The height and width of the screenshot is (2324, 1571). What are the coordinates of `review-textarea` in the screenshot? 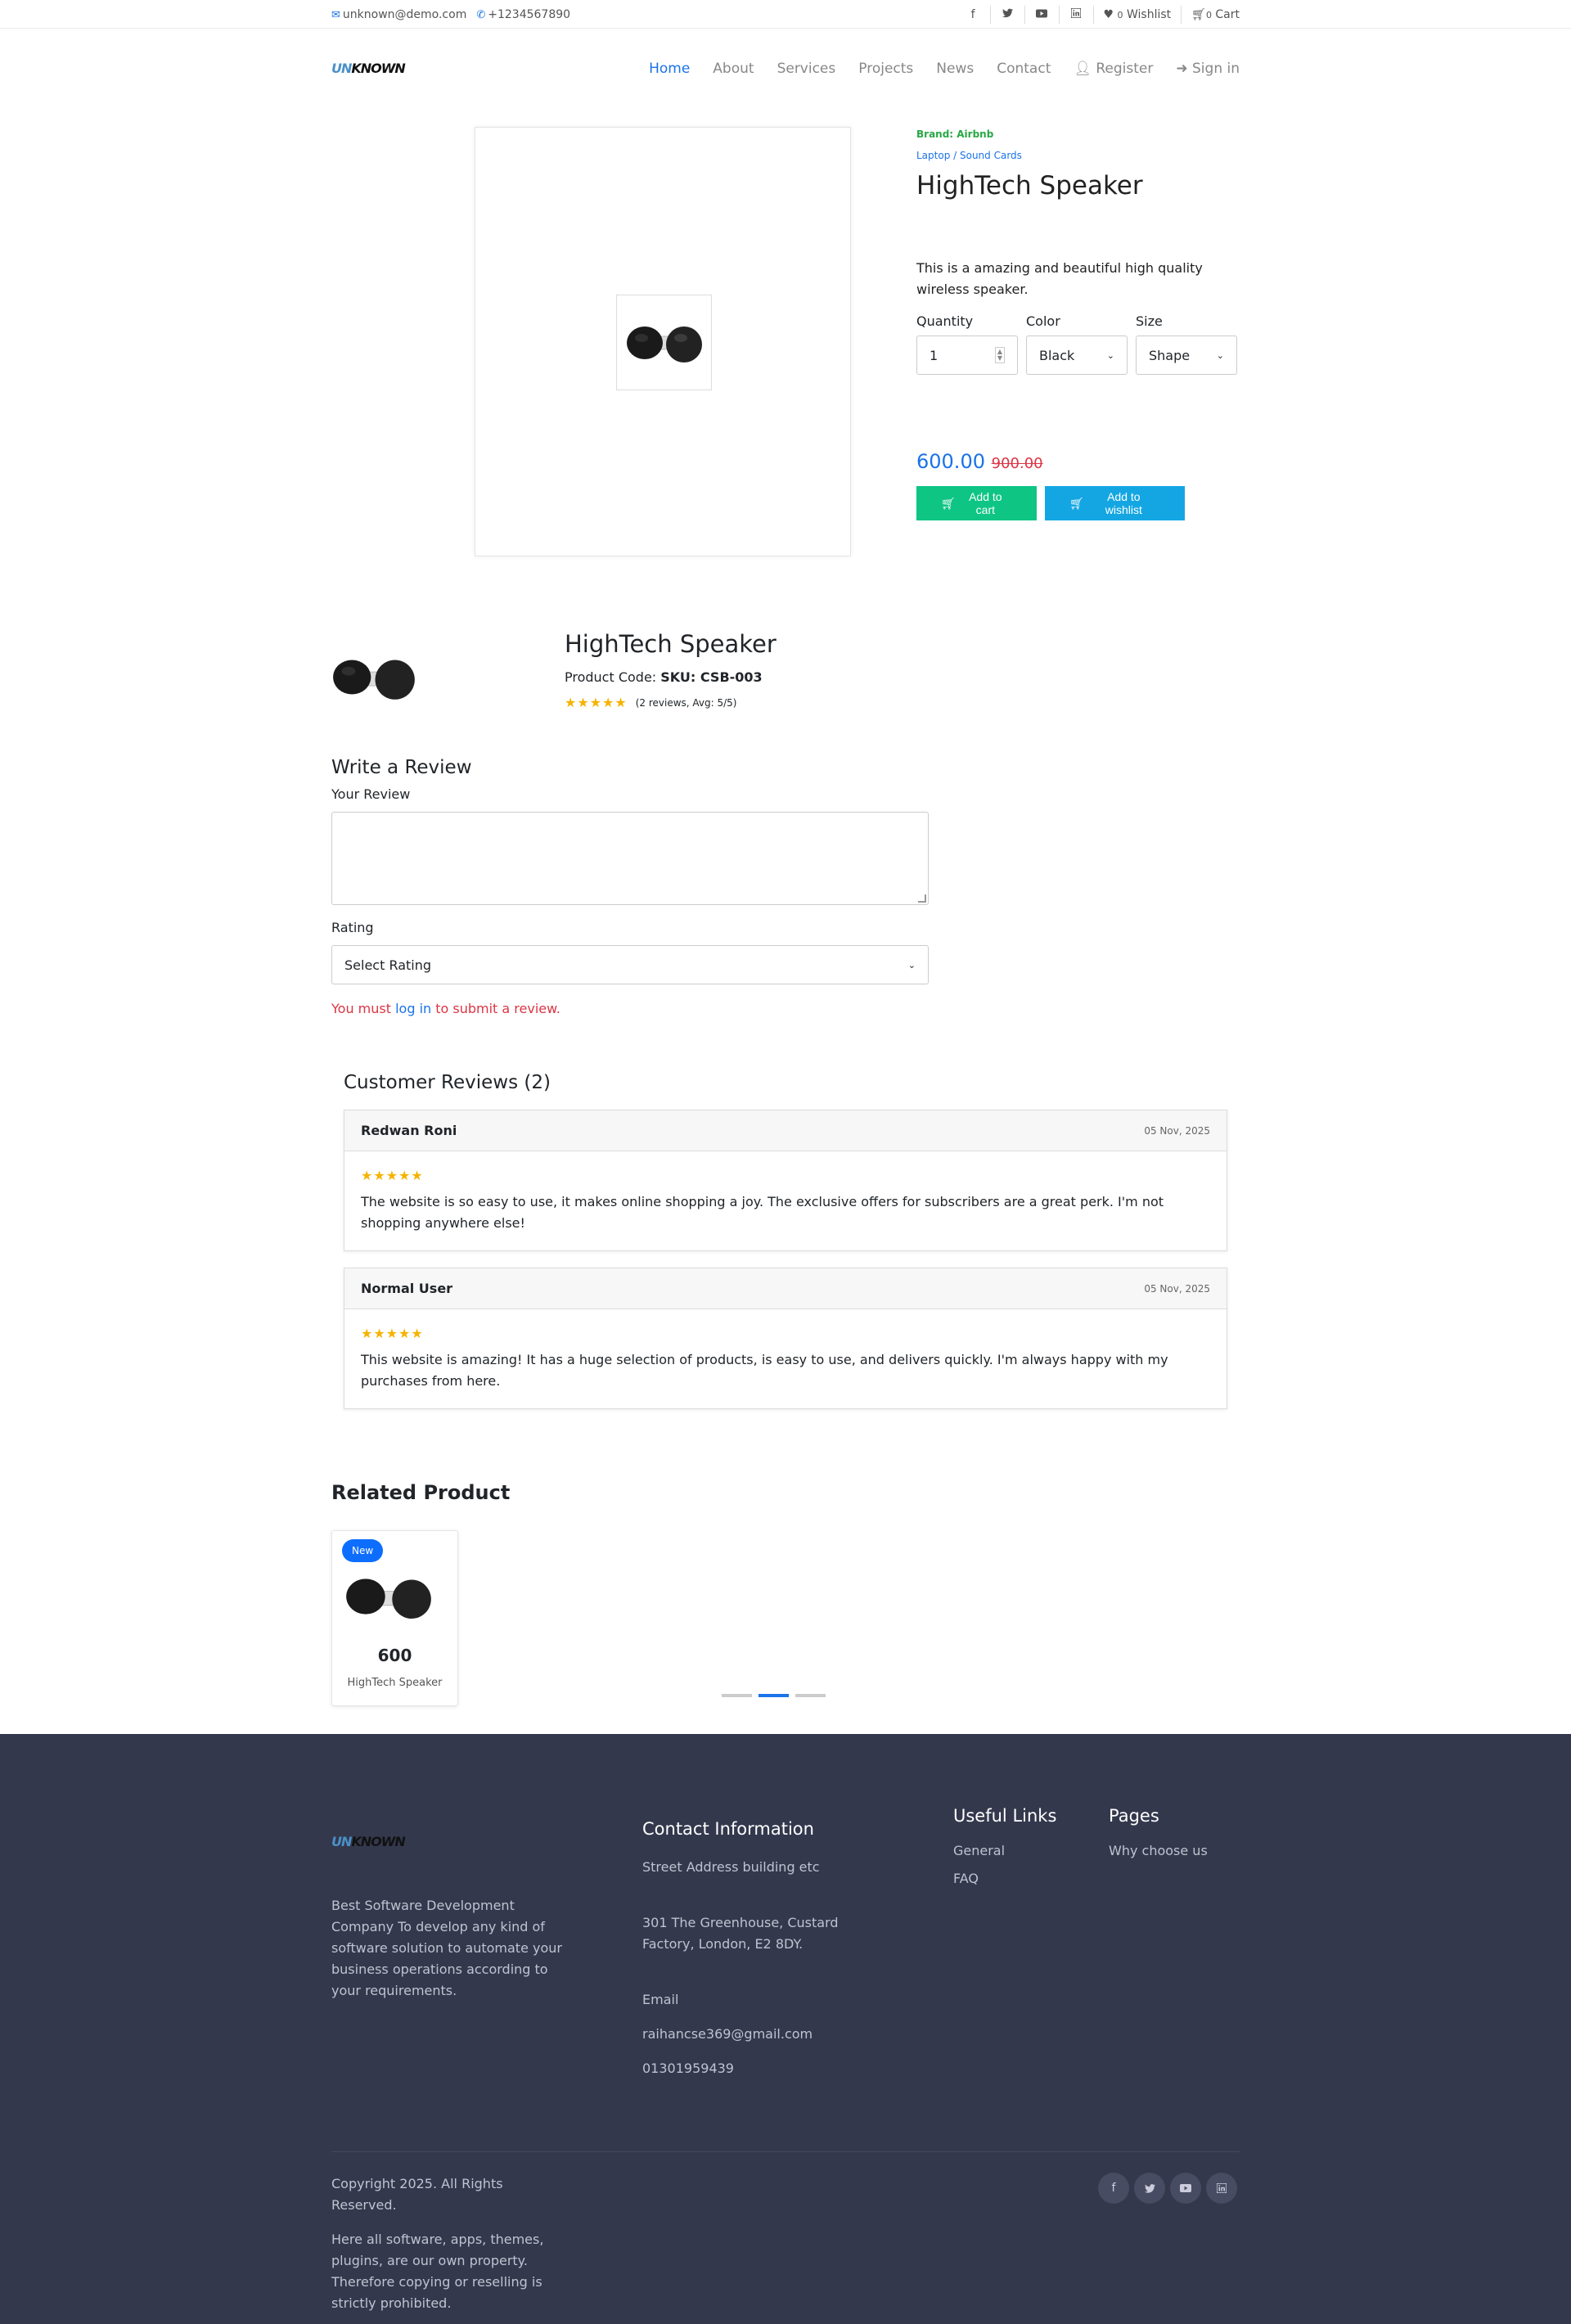 It's located at (630, 859).